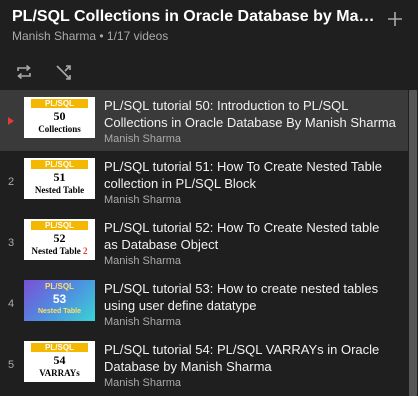 This screenshot has height=396, width=418. I want to click on scrollbar, so click(413, 243).